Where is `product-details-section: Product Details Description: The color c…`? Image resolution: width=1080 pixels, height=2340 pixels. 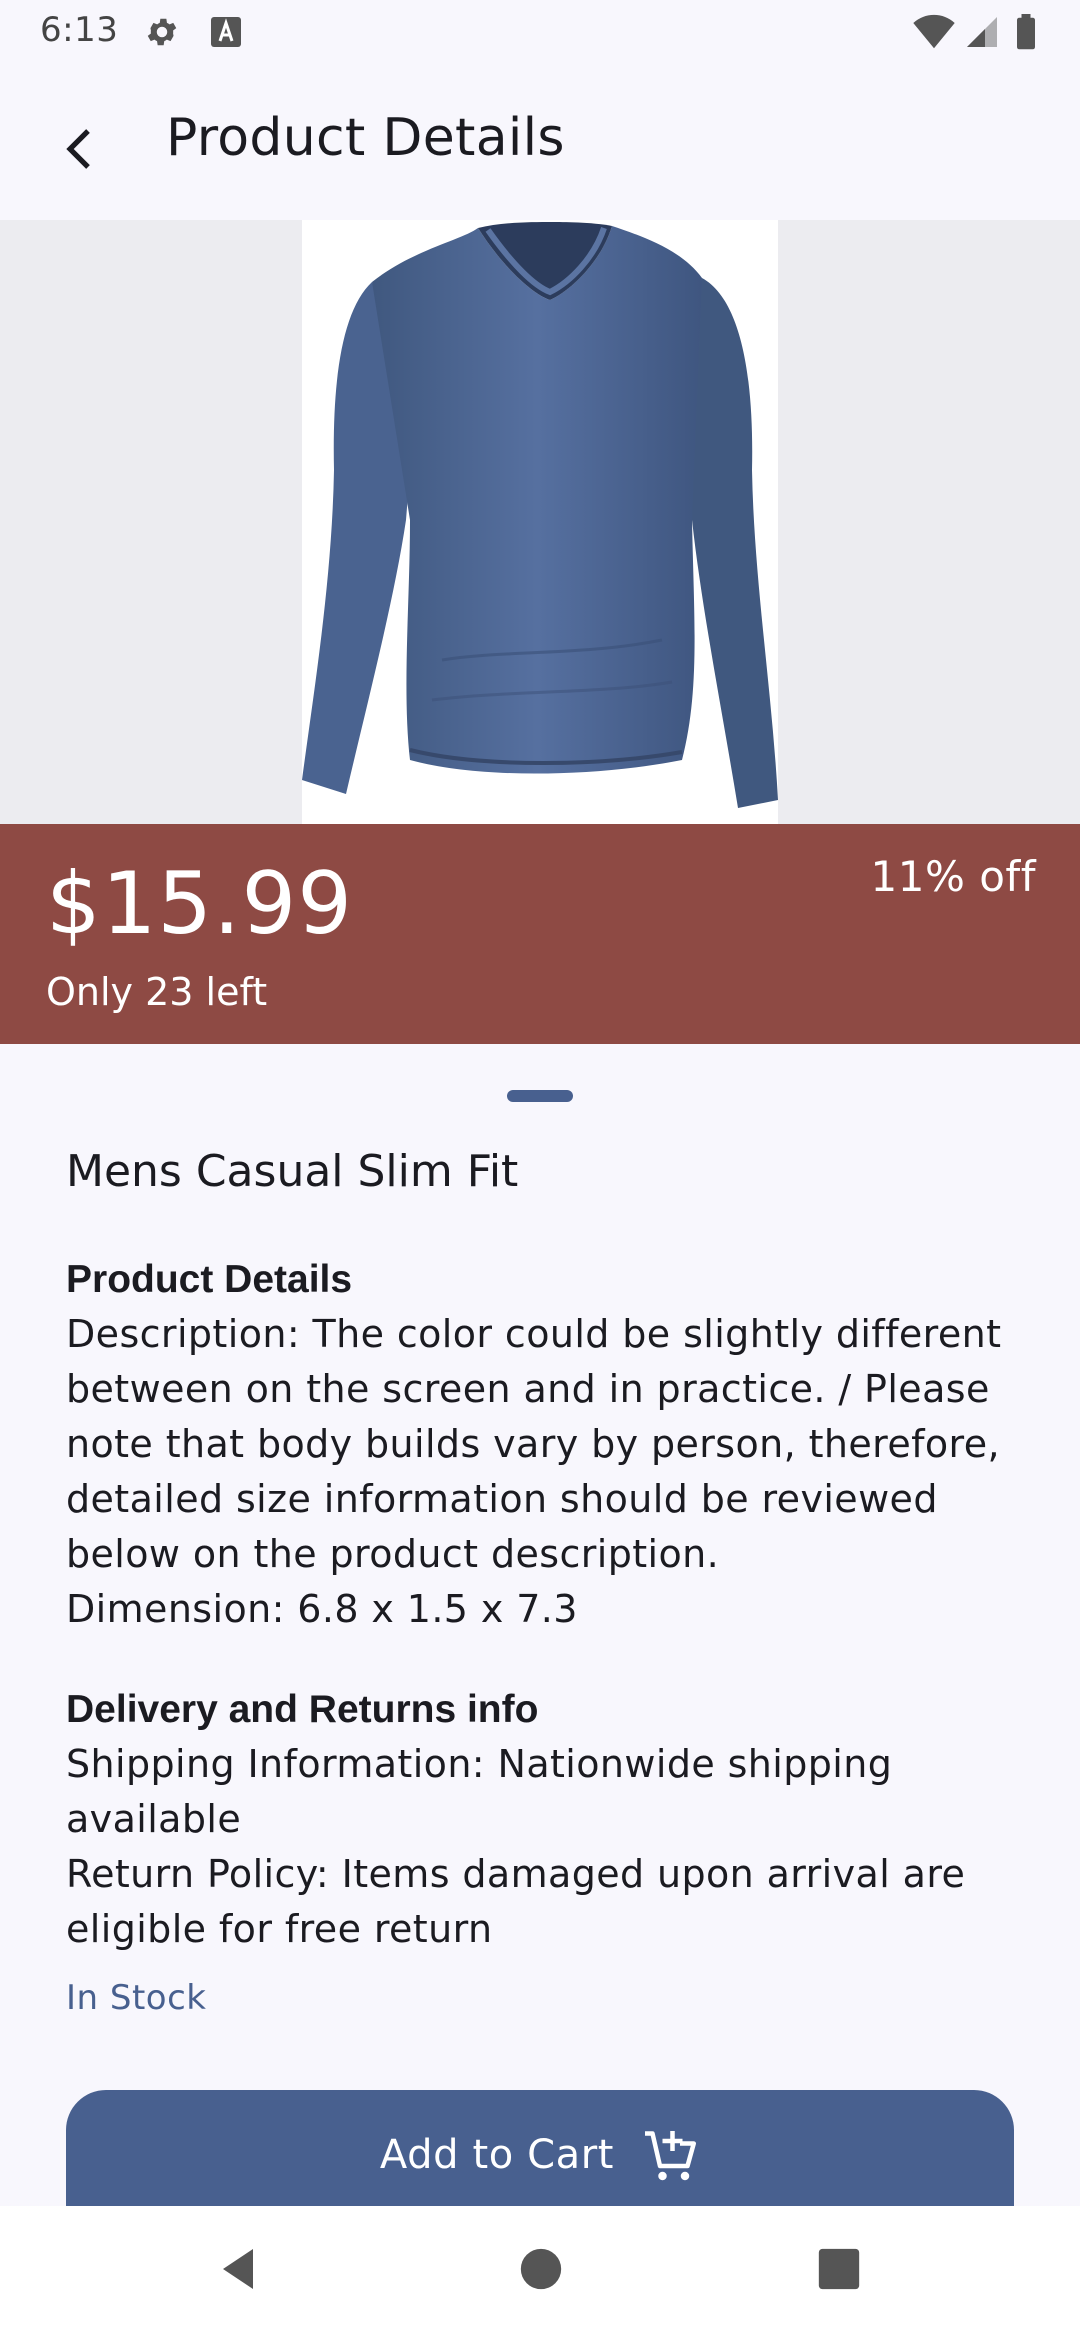 product-details-section: Product Details Description: The color c… is located at coordinates (546, 1444).